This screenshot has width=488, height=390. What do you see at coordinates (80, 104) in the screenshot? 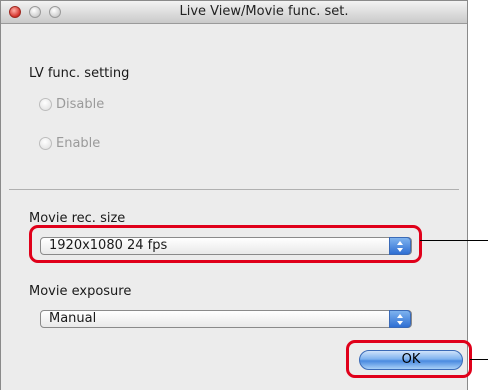
I see `radio-disable-label: Disable` at bounding box center [80, 104].